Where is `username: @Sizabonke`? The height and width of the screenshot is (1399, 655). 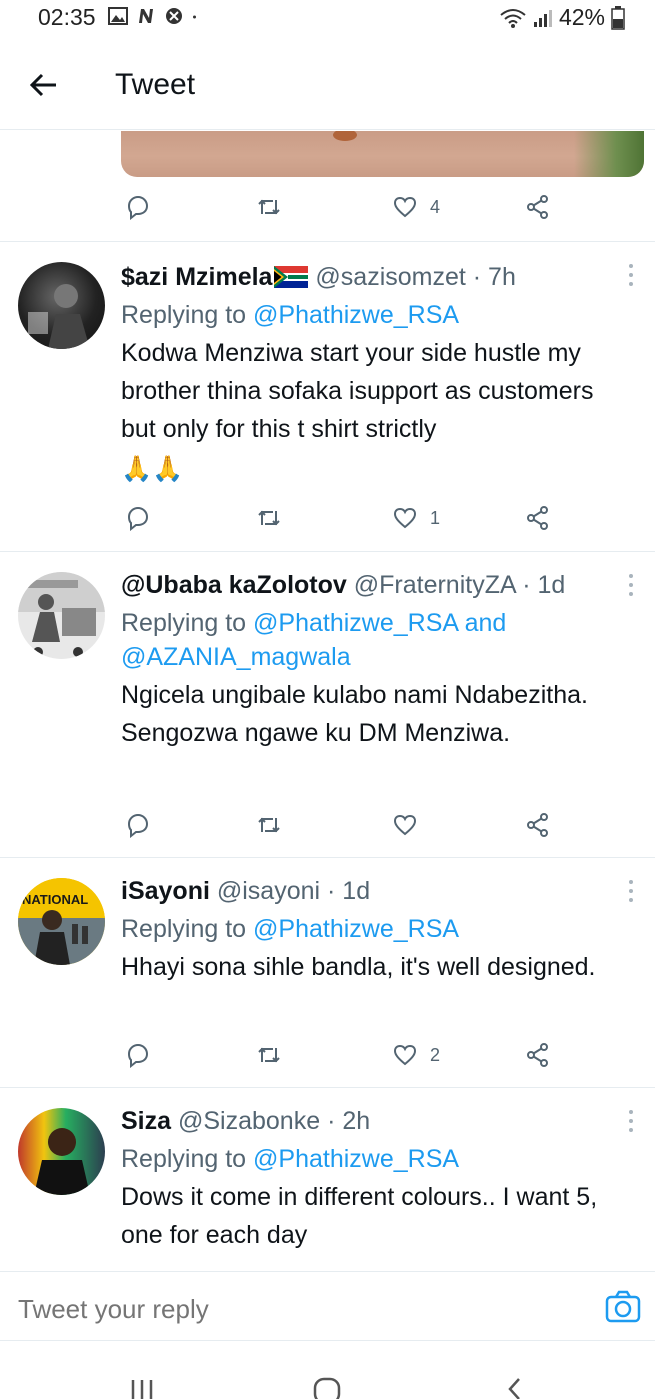
username: @Sizabonke is located at coordinates (249, 1121).